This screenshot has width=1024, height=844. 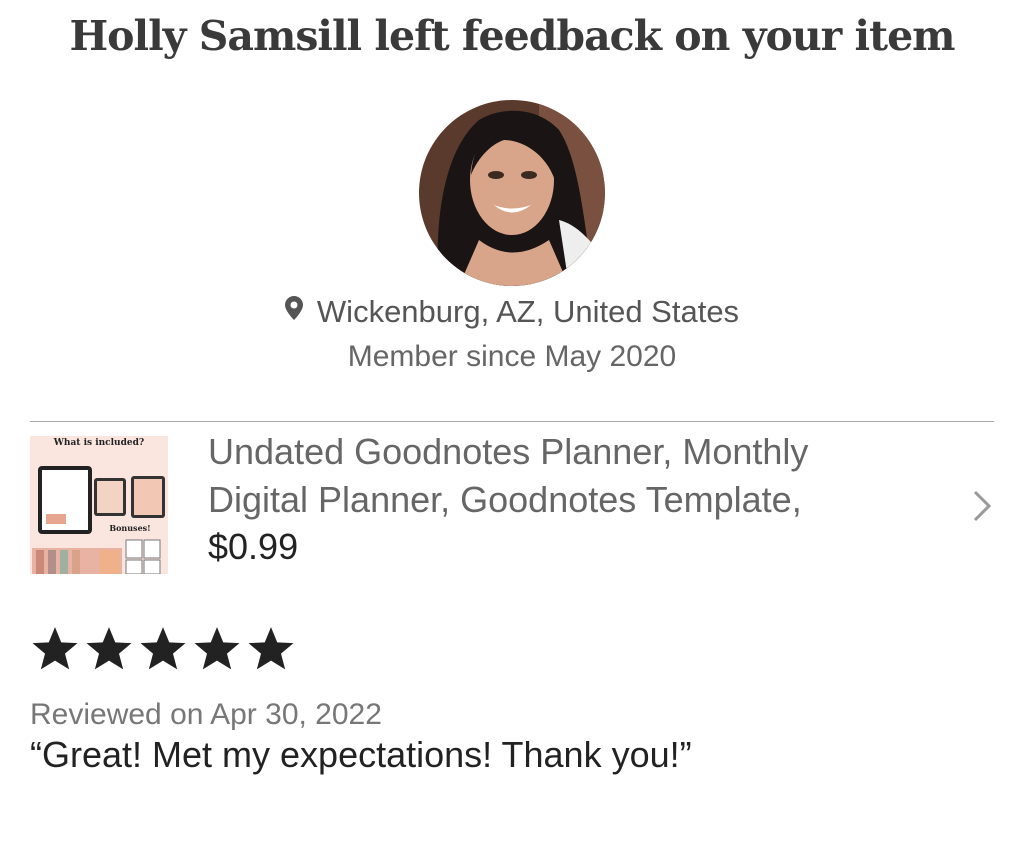 I want to click on member-since: Member since May 2020, so click(x=512, y=356).